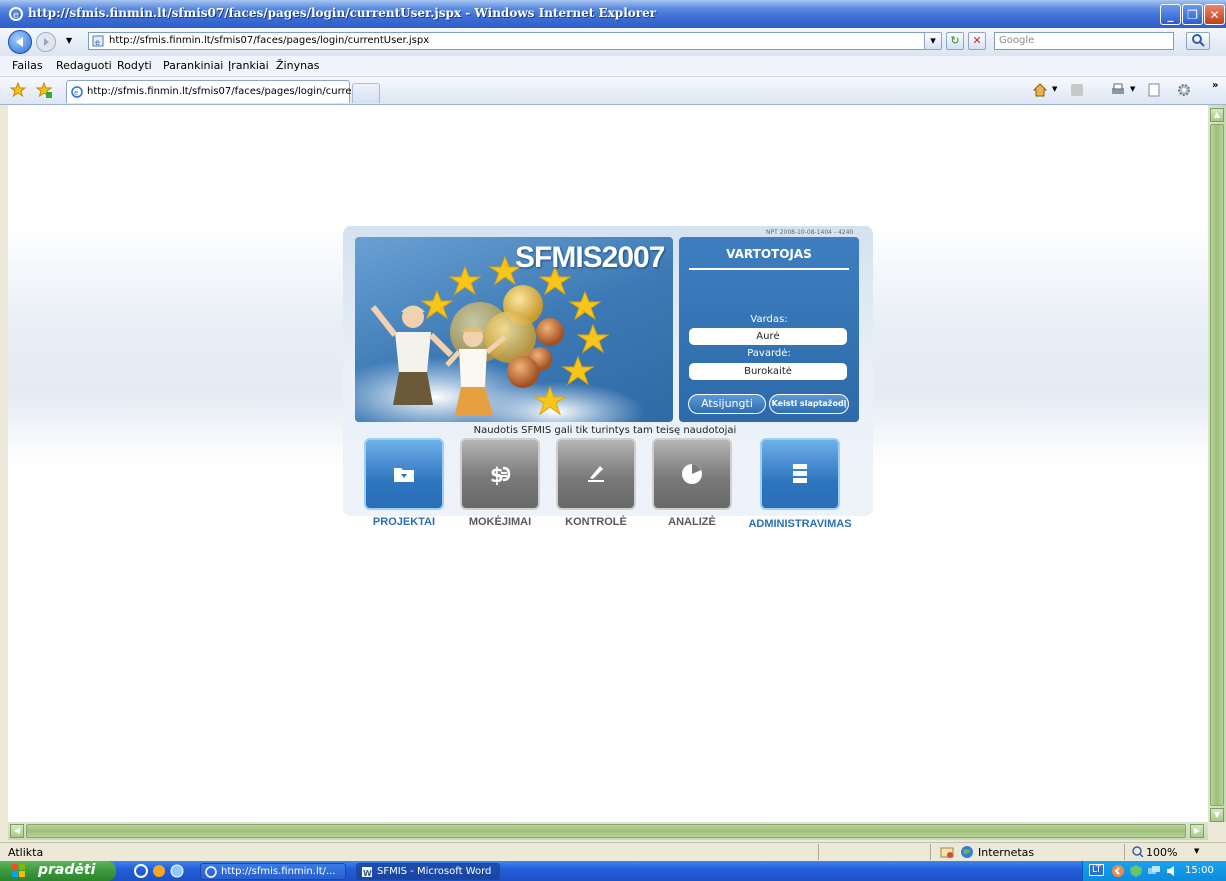  I want to click on menu-favorites: Parankiniai, so click(193, 65).